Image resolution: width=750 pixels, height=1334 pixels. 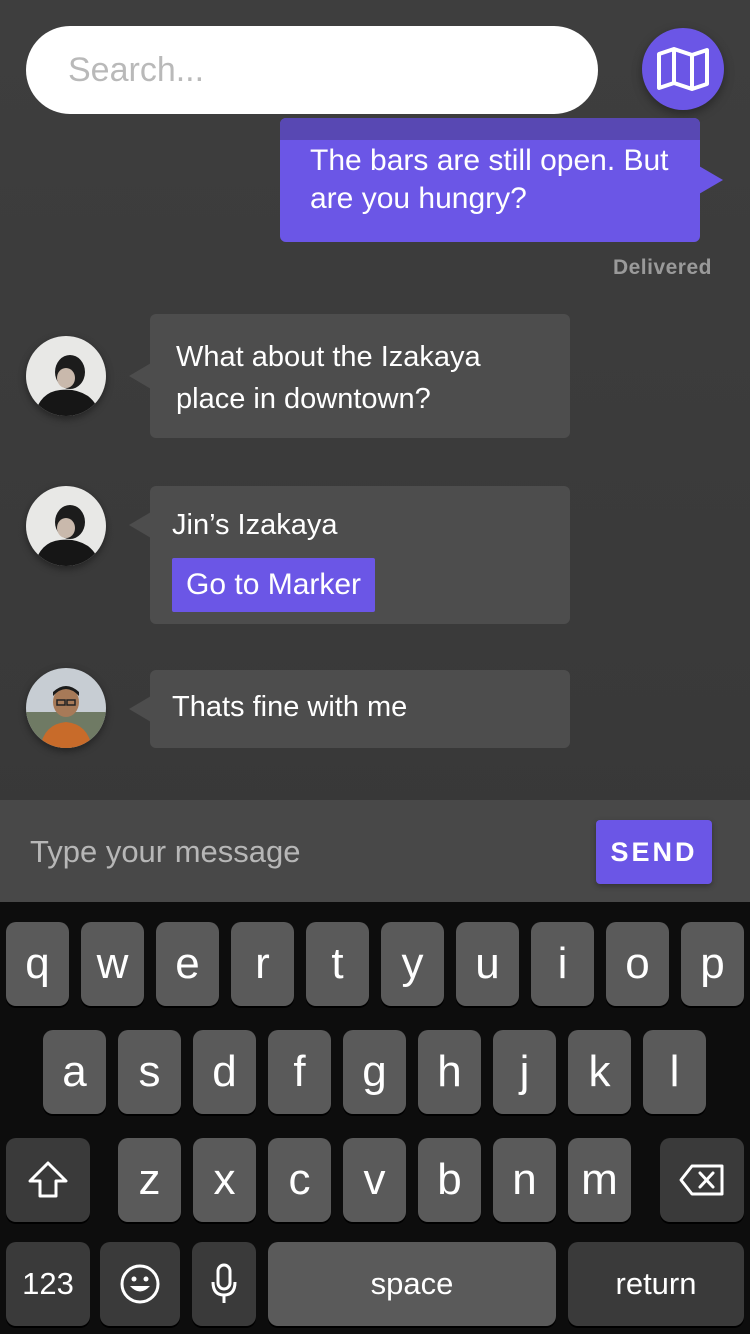 I want to click on numbers-key: 123, so click(x=48, y=1284).